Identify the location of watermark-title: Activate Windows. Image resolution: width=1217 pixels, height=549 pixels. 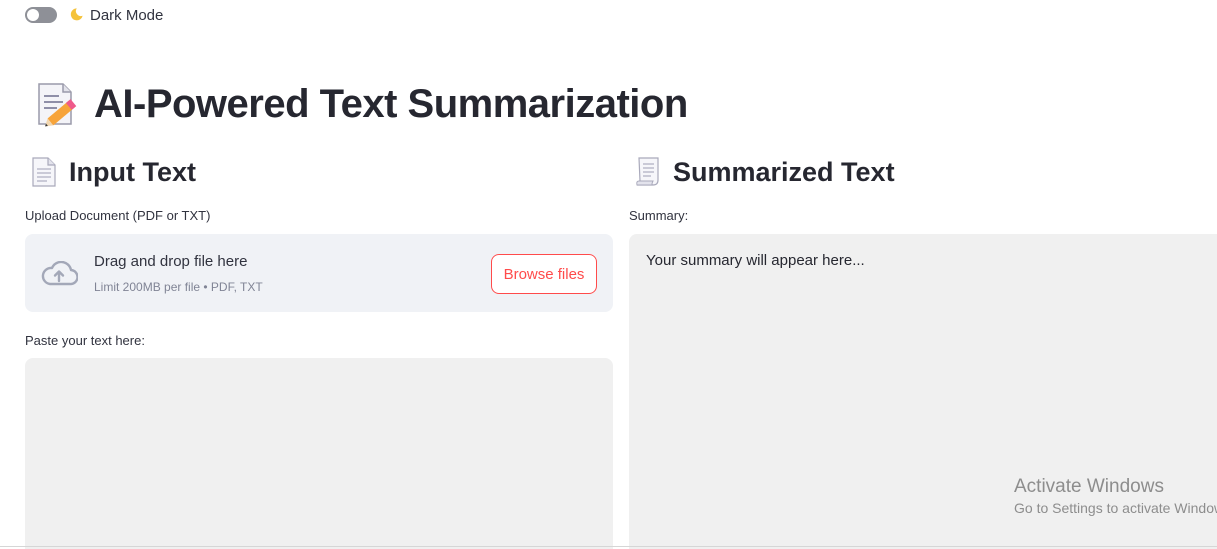
(1089, 486).